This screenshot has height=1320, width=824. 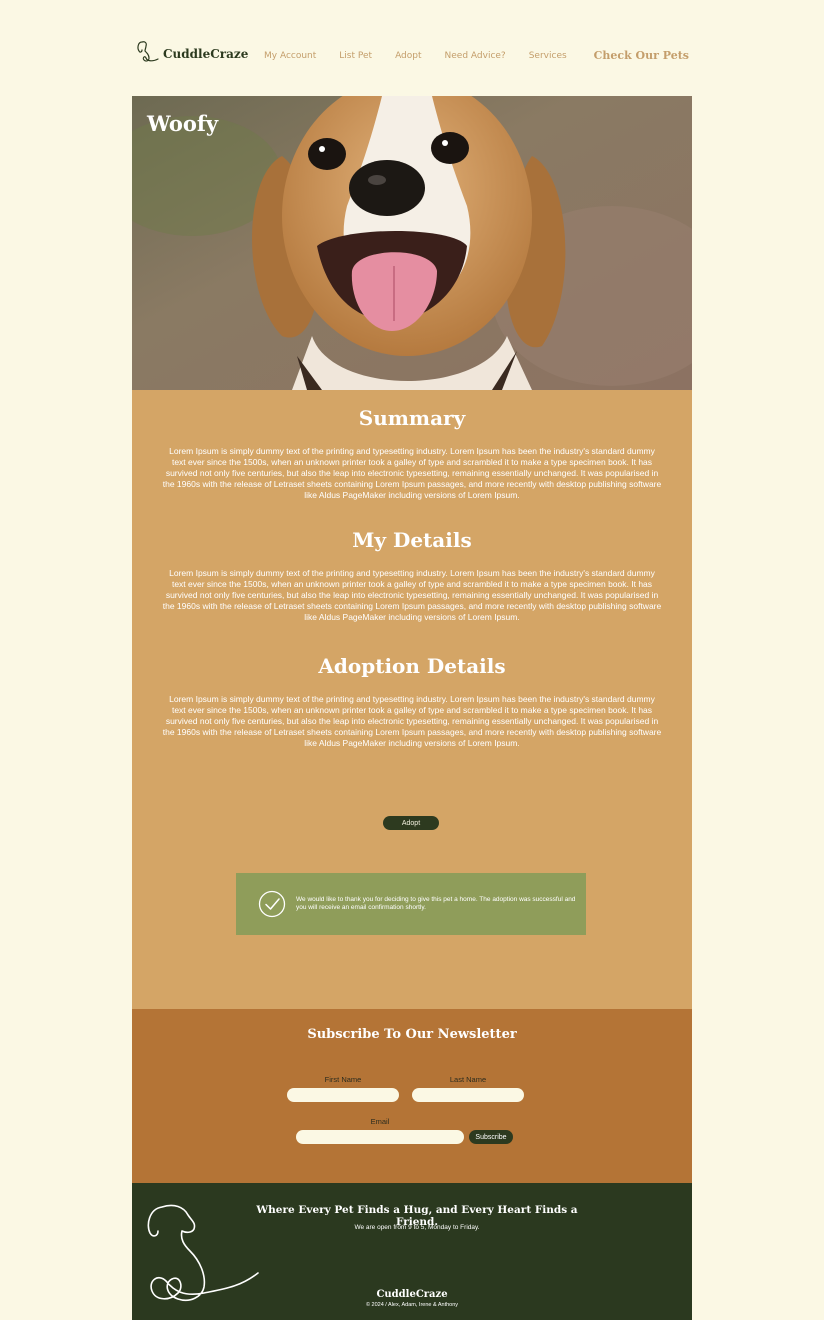 I want to click on adopt-button: Adopt, so click(x=411, y=823).